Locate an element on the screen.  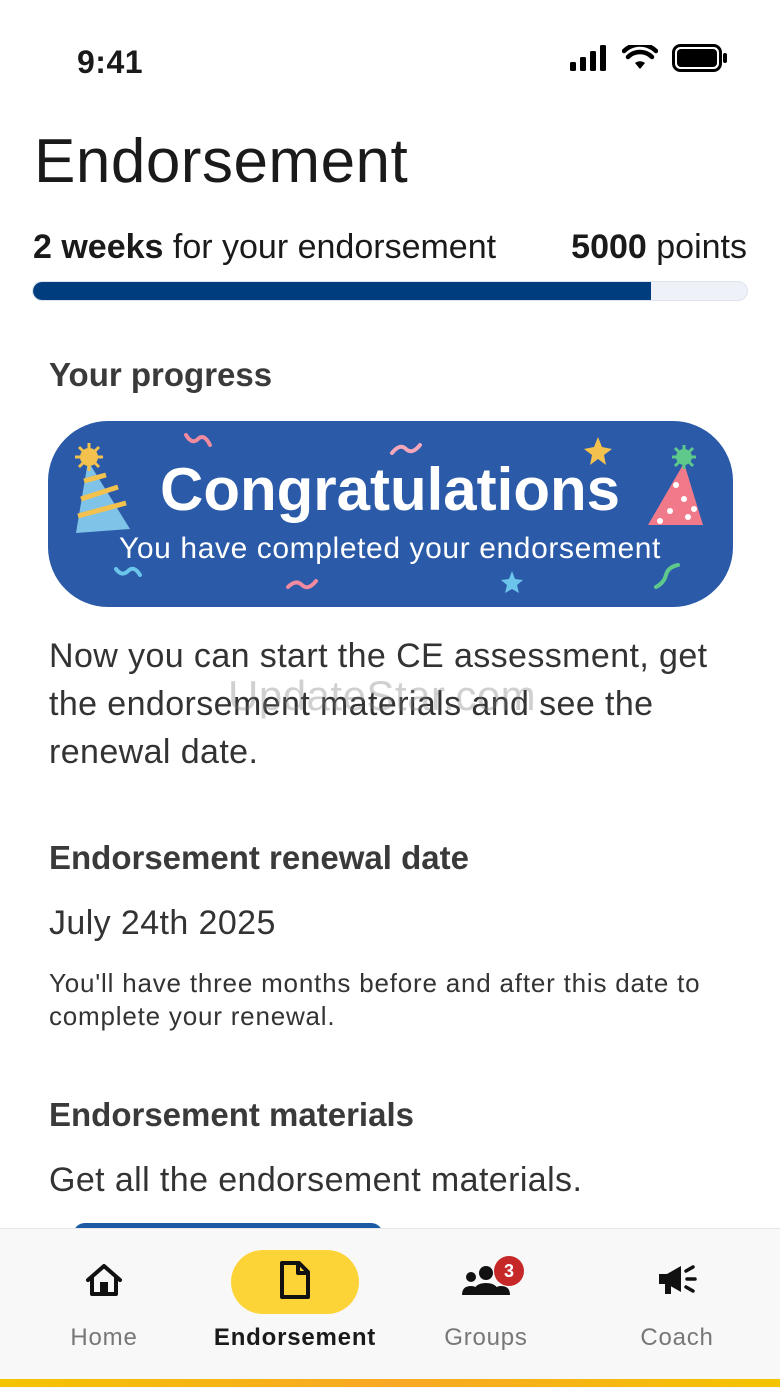
banner-title: Congratulations is located at coordinates (390, 489).